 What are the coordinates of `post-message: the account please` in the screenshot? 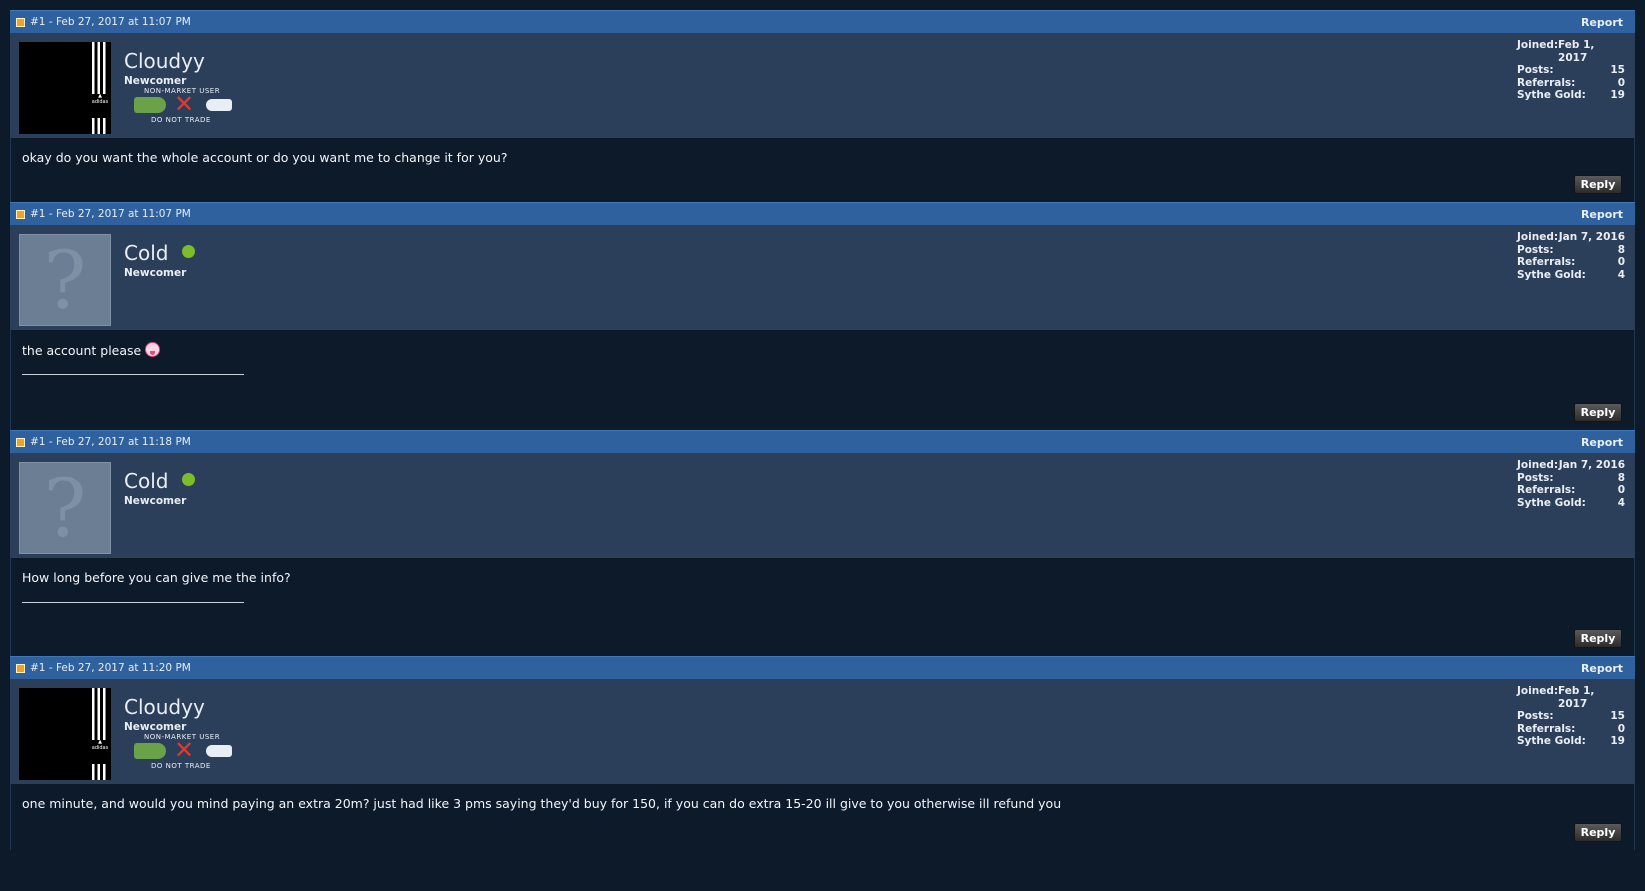 It's located at (91, 350).